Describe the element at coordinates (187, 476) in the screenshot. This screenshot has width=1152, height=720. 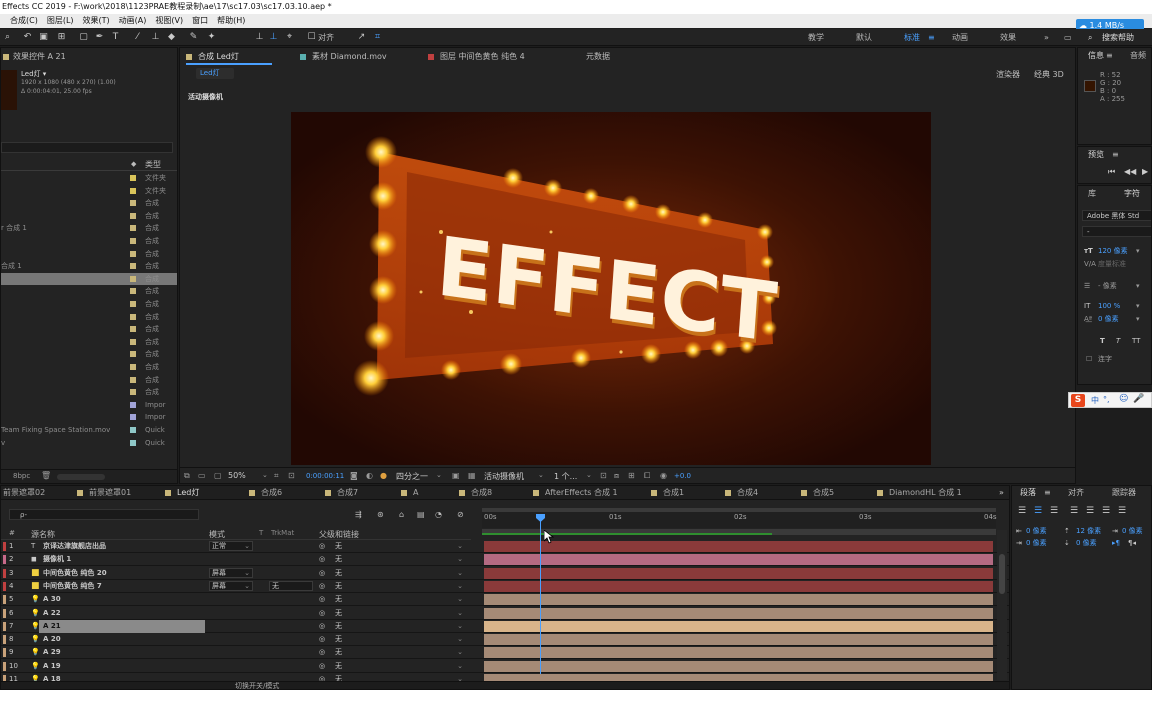
I see `always-preview-icon: ⧉` at that location.